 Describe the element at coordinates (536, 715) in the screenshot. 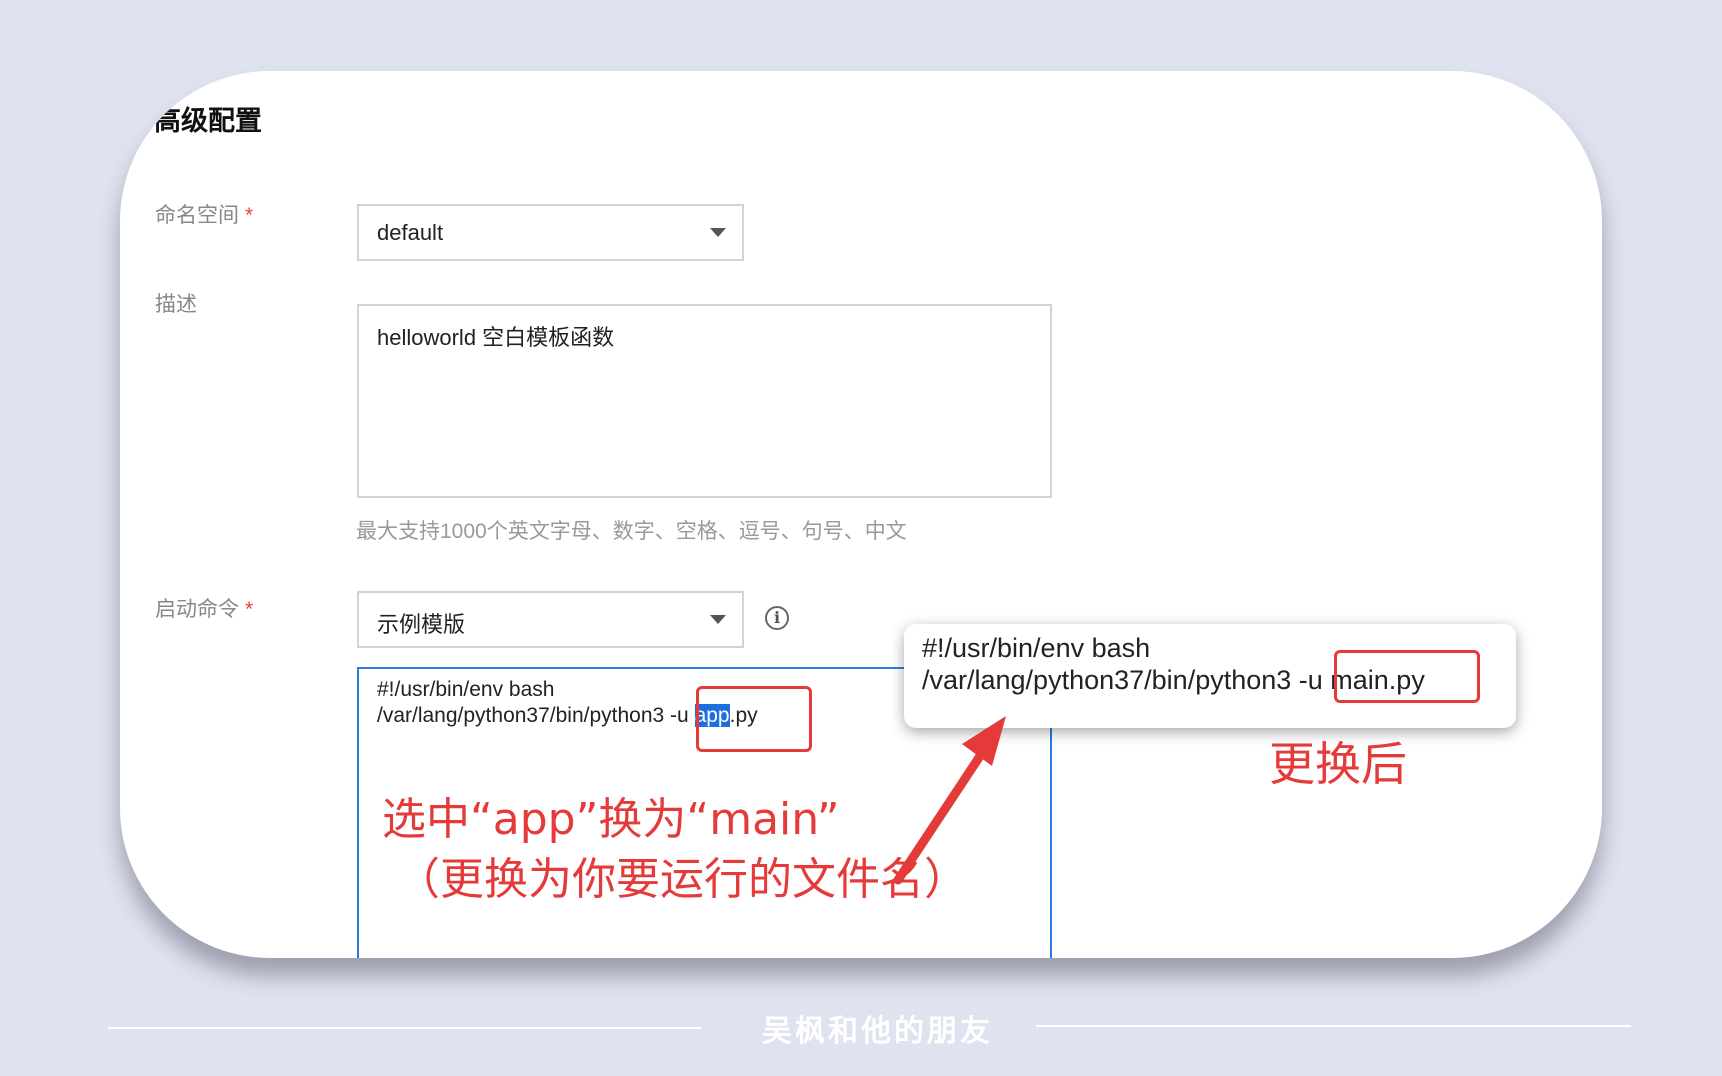

I see `code-line-2-prefix: /var/lang/python37/bin/python3 -u` at that location.